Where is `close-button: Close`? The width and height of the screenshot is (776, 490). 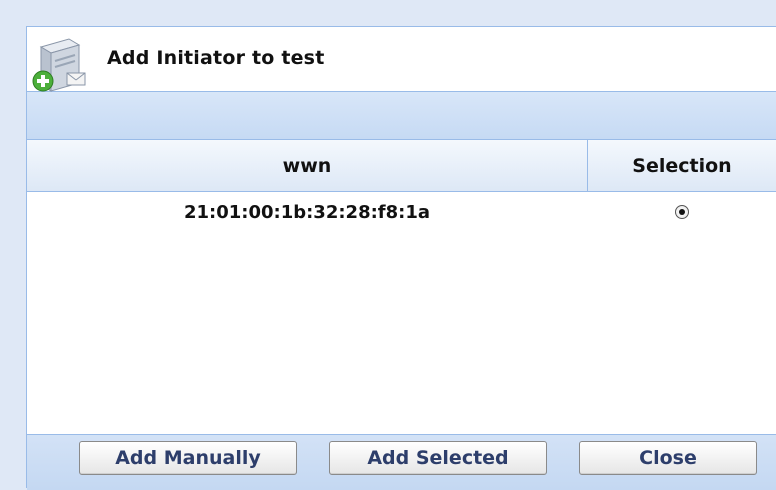 close-button: Close is located at coordinates (668, 458).